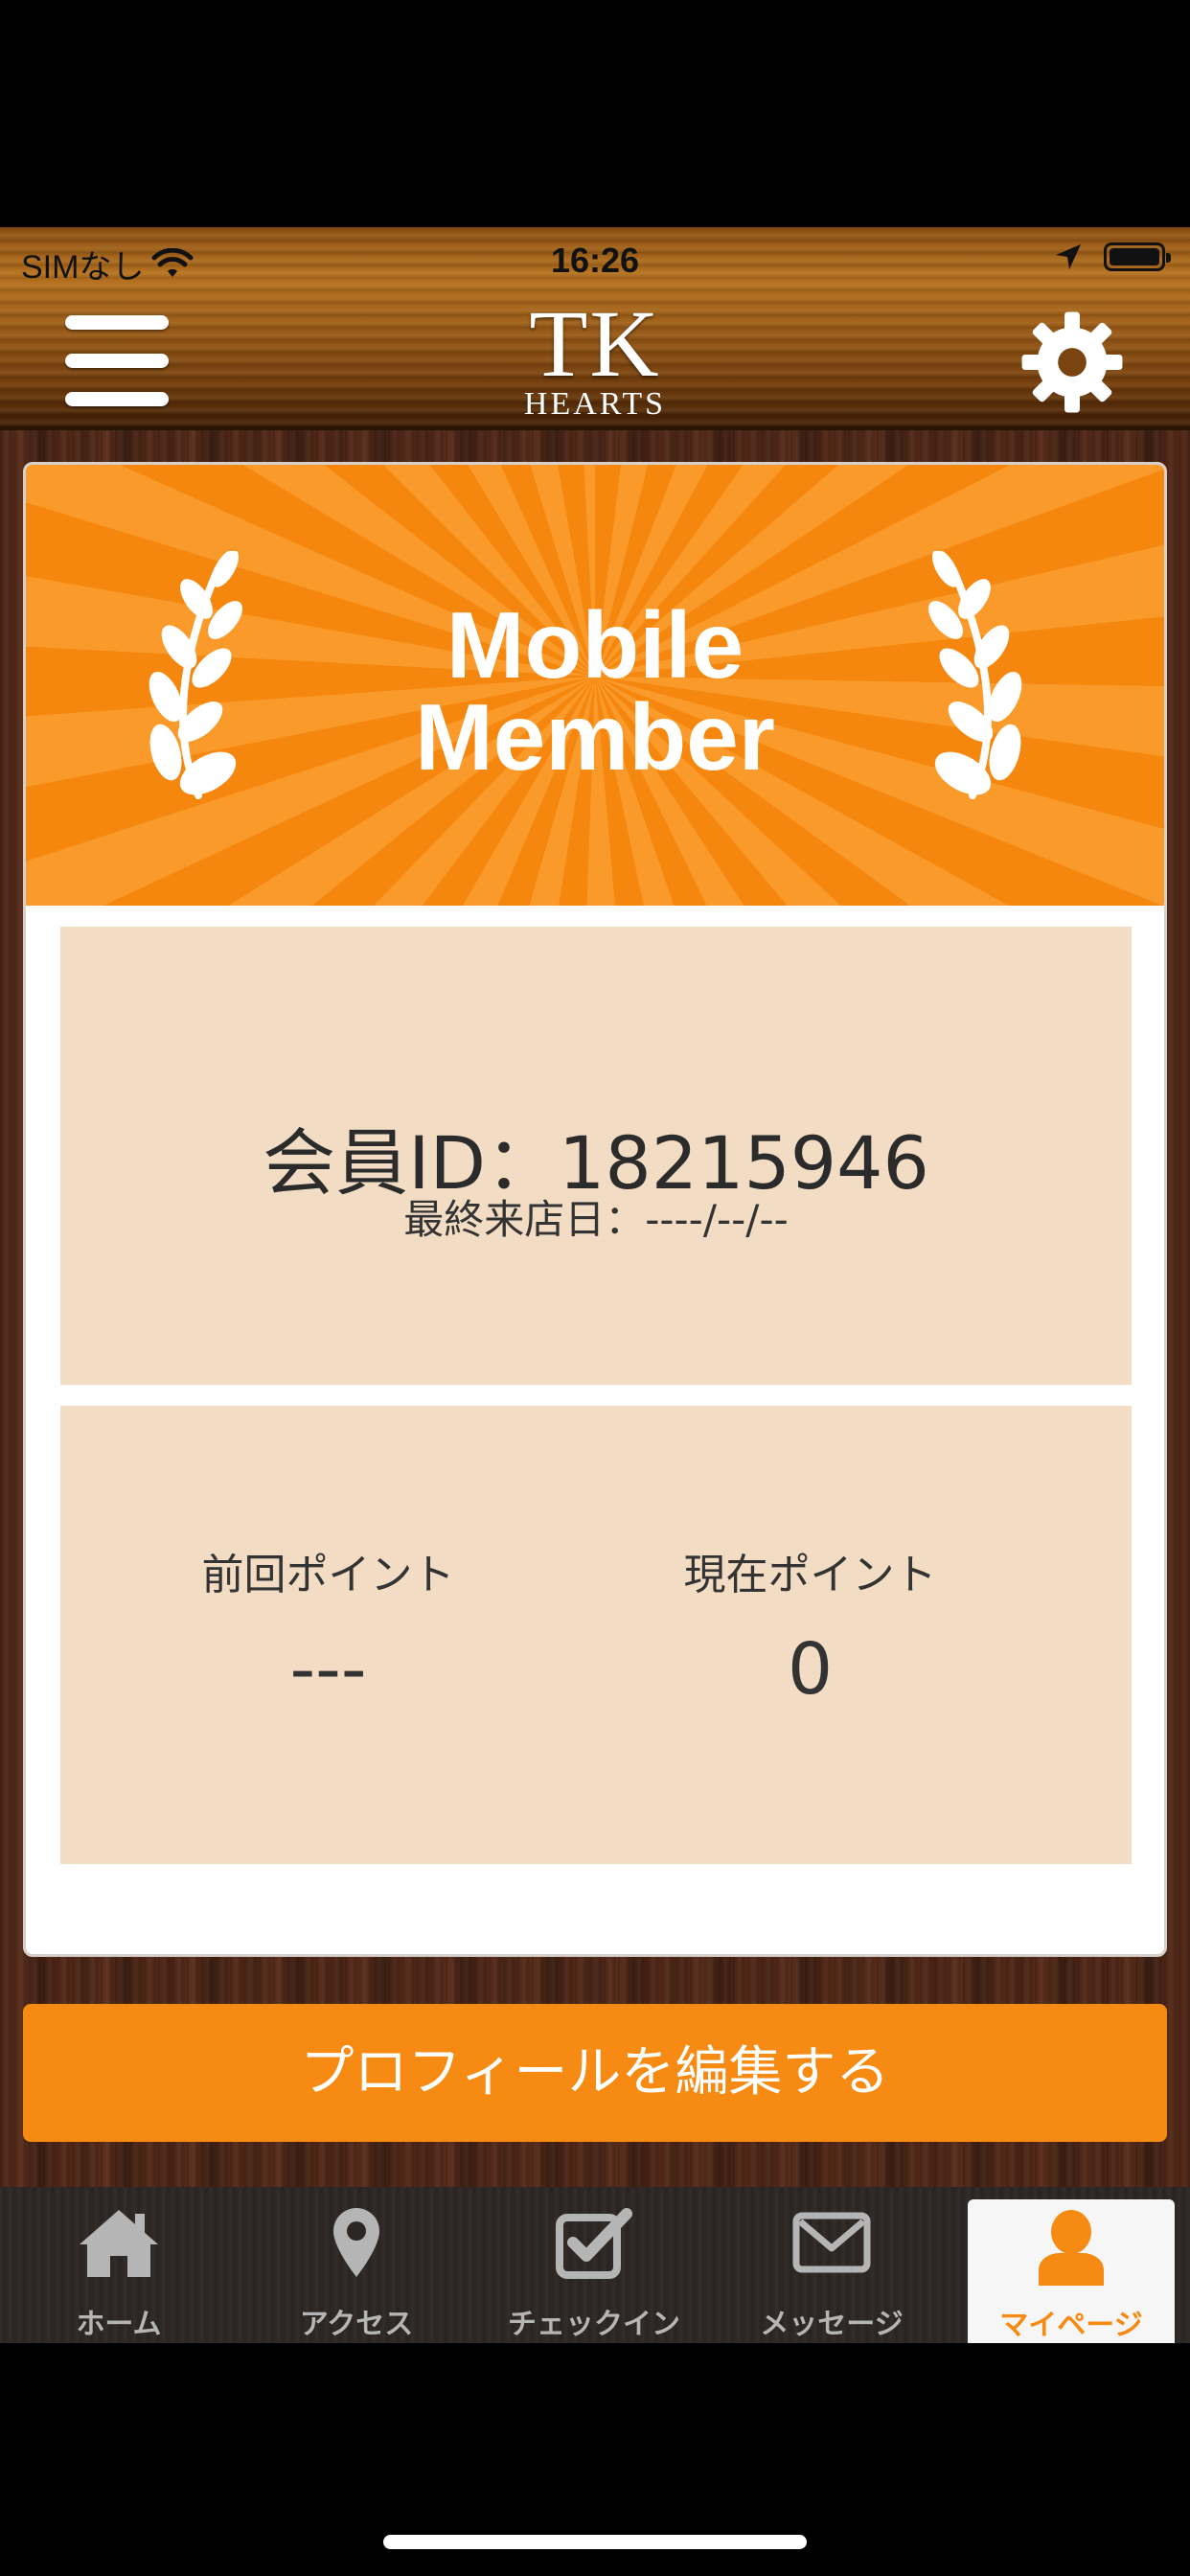  Describe the element at coordinates (1069, 257) in the screenshot. I see `location-arrow-icon` at that location.